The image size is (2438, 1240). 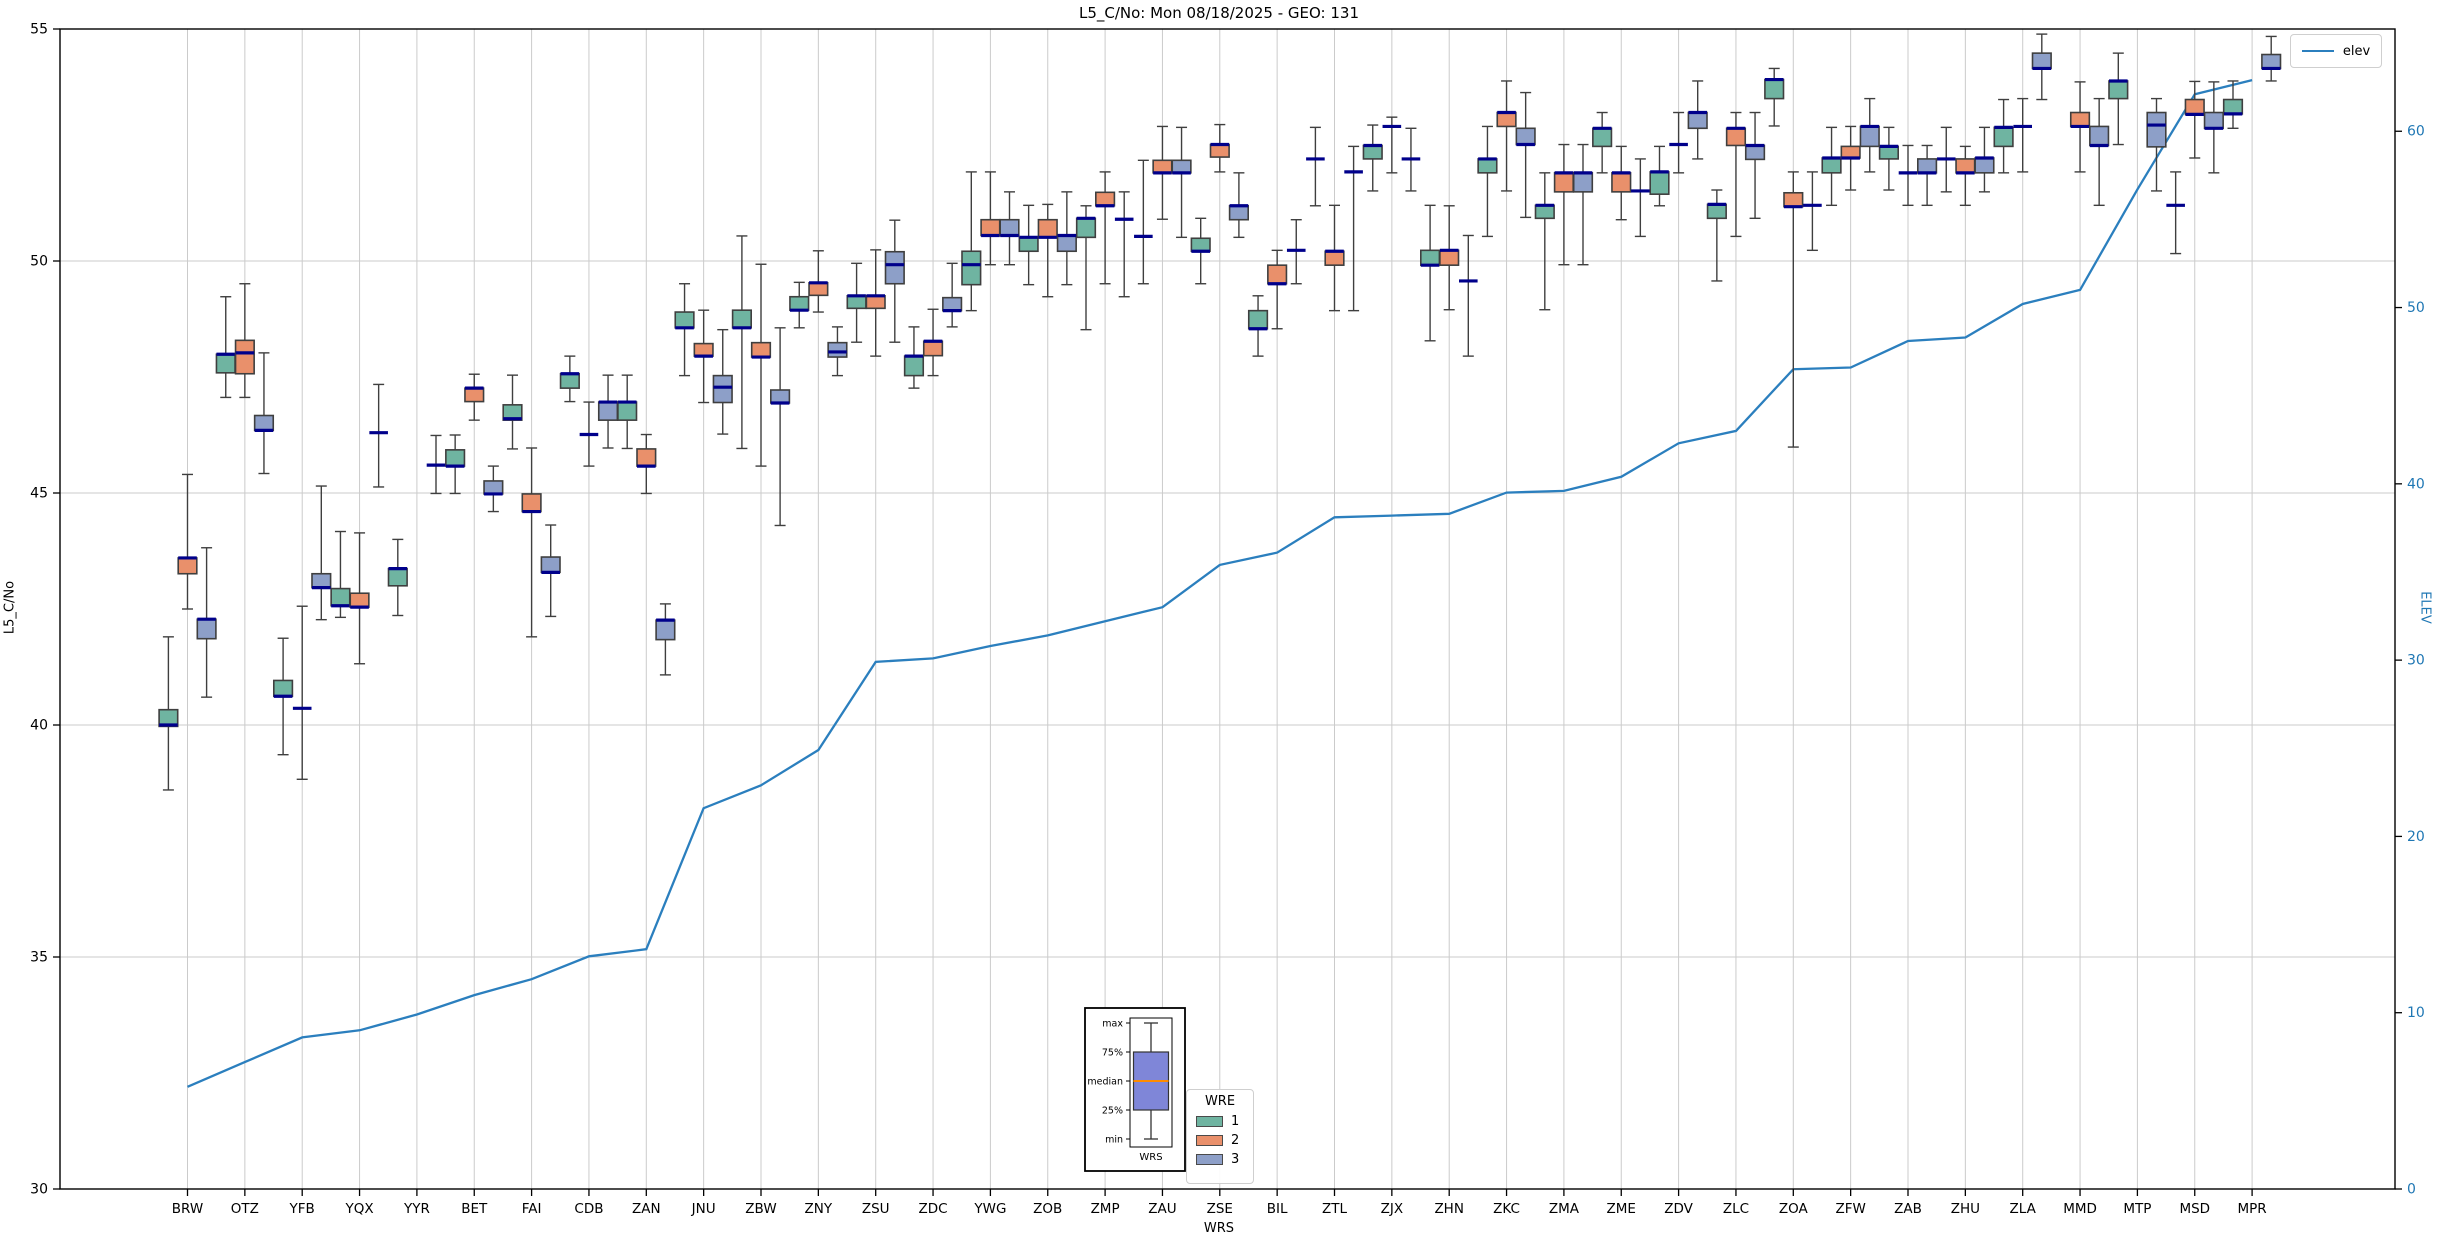 What do you see at coordinates (856, 302) in the screenshot?
I see `box-ZSU-wre1` at bounding box center [856, 302].